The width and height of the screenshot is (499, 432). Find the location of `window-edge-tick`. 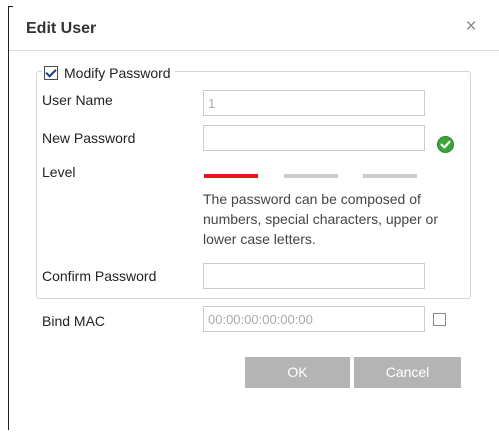

window-edge-tick is located at coordinates (10, 6).